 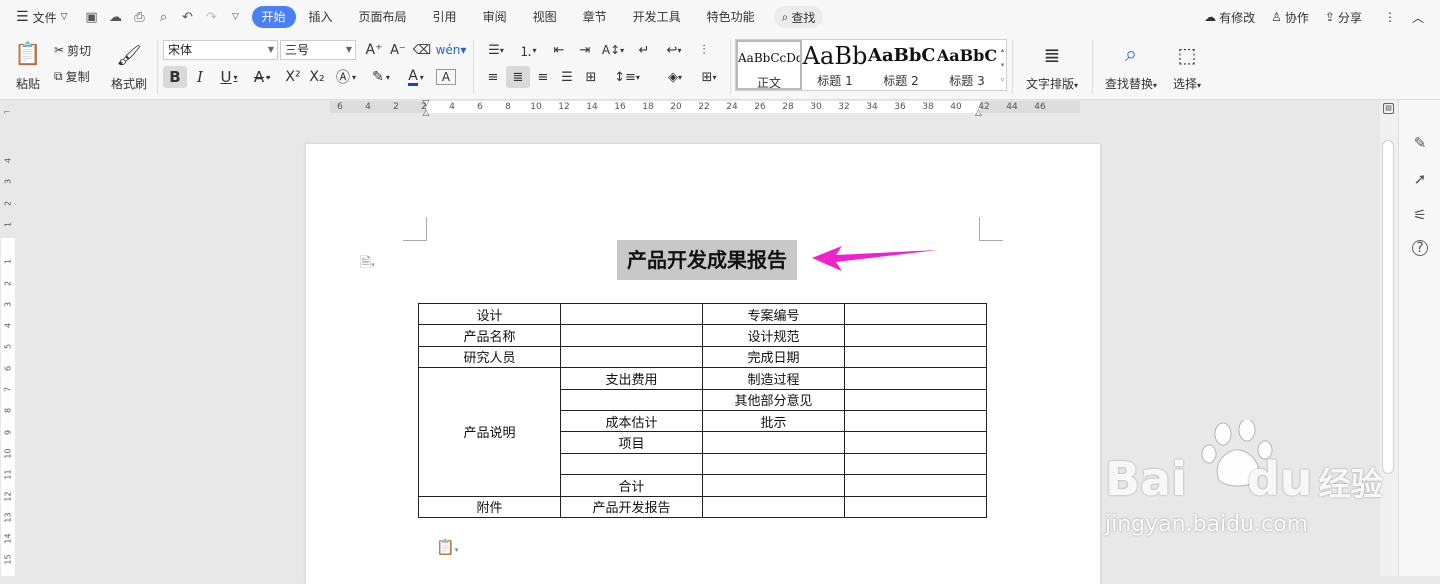 What do you see at coordinates (631, 485) in the screenshot?
I see `table-cell: 合计` at bounding box center [631, 485].